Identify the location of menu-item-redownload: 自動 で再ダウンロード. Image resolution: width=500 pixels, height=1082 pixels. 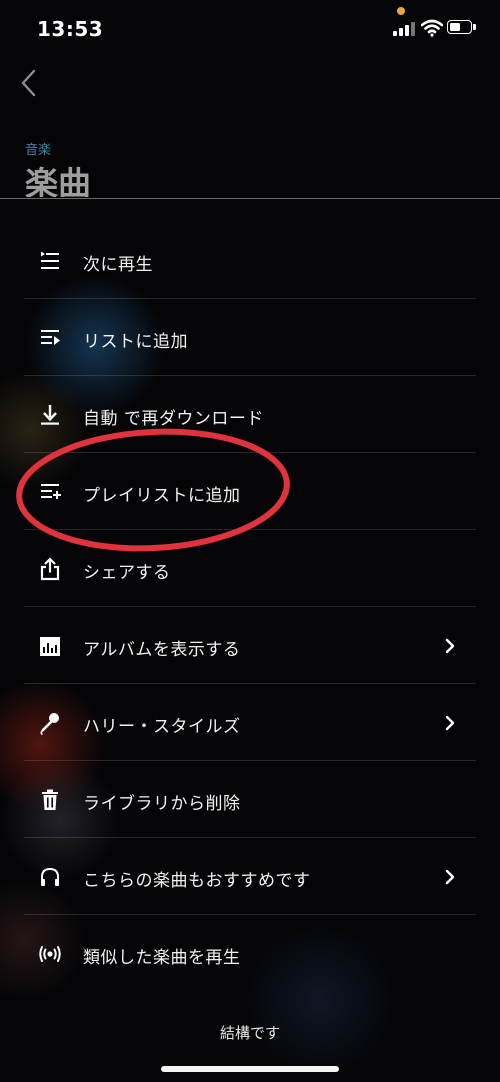
(250, 414).